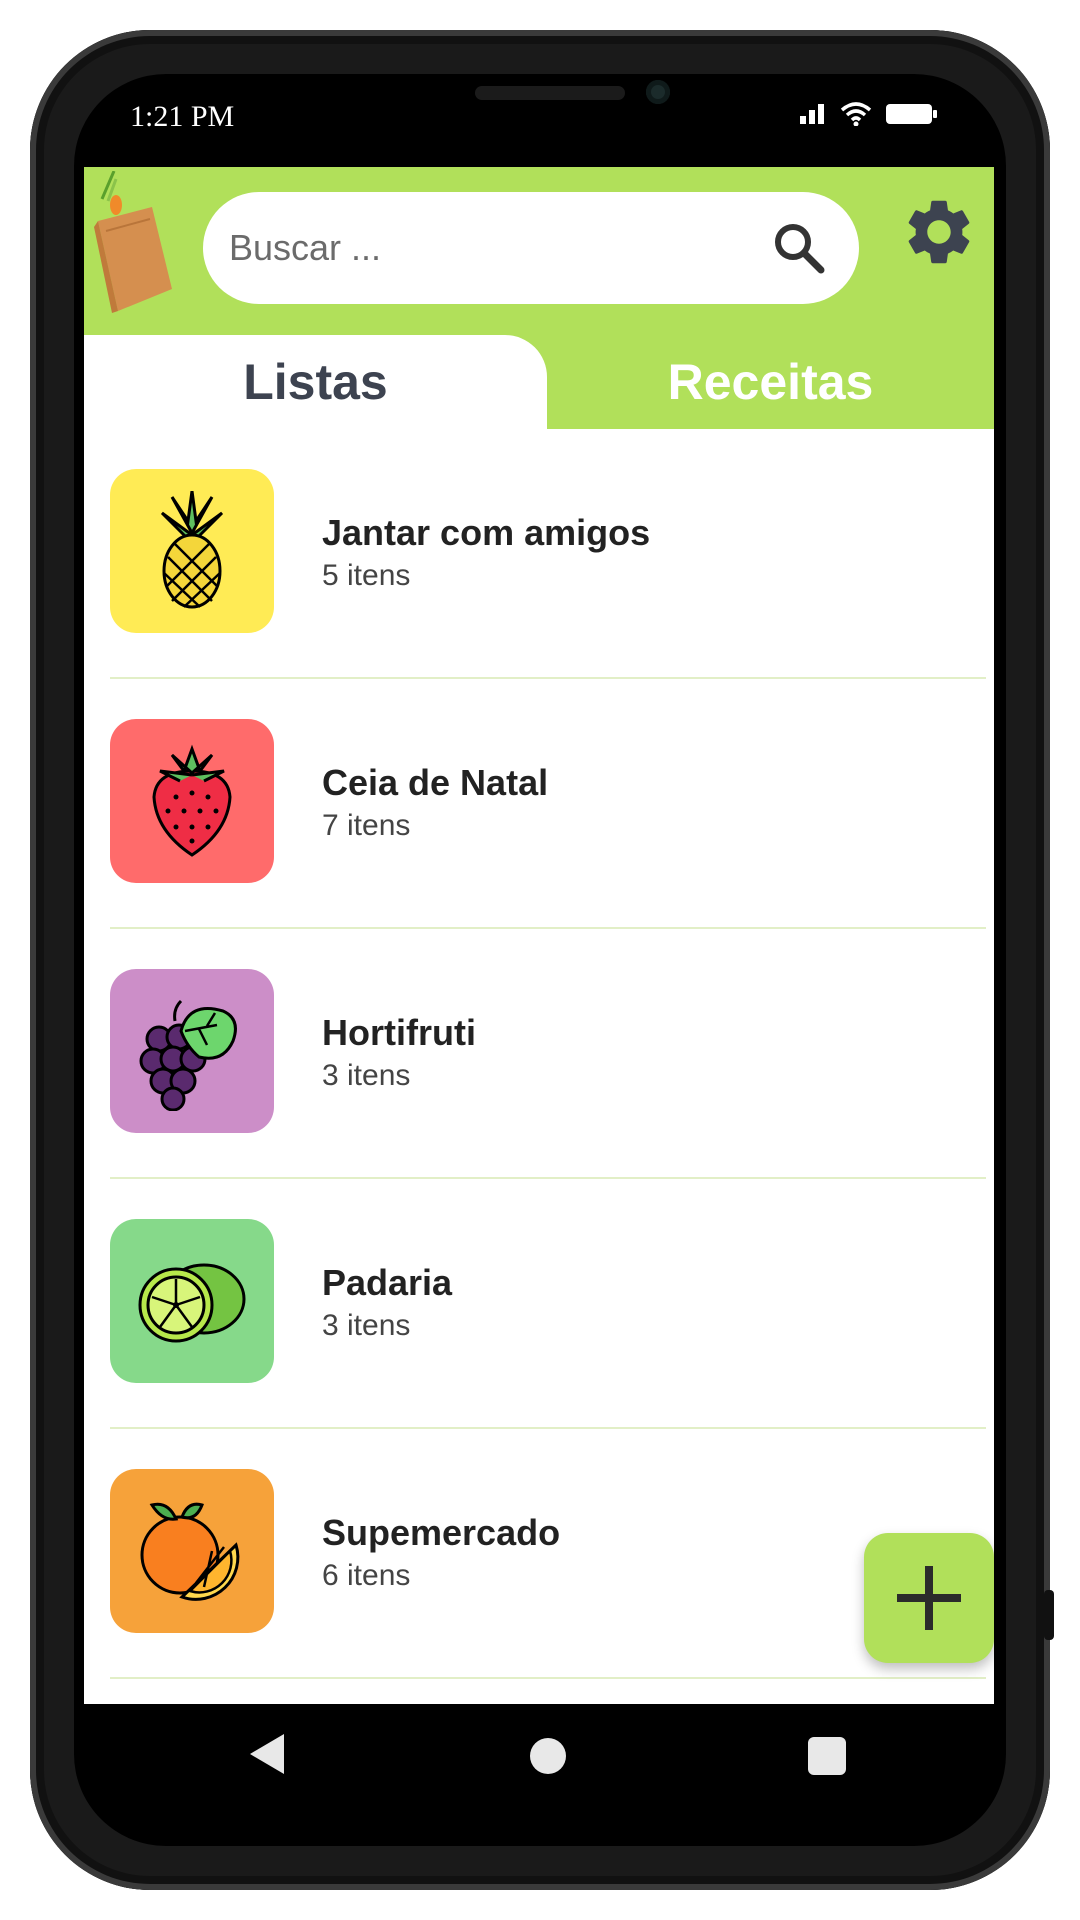  I want to click on status-time: 1:21 PM, so click(182, 116).